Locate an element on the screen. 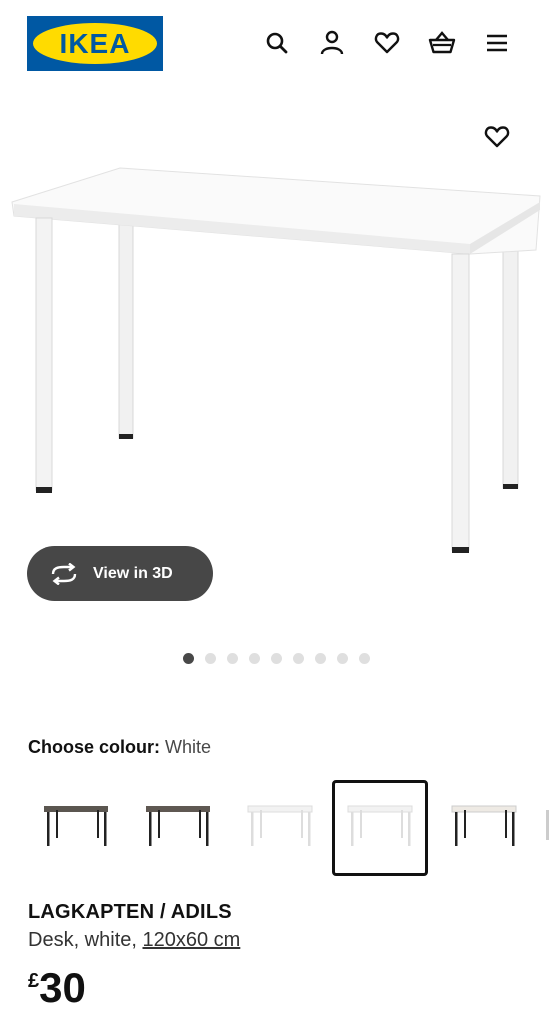 This screenshot has width=552, height=1024. product-size-link: 120x60 cm is located at coordinates (191, 940).